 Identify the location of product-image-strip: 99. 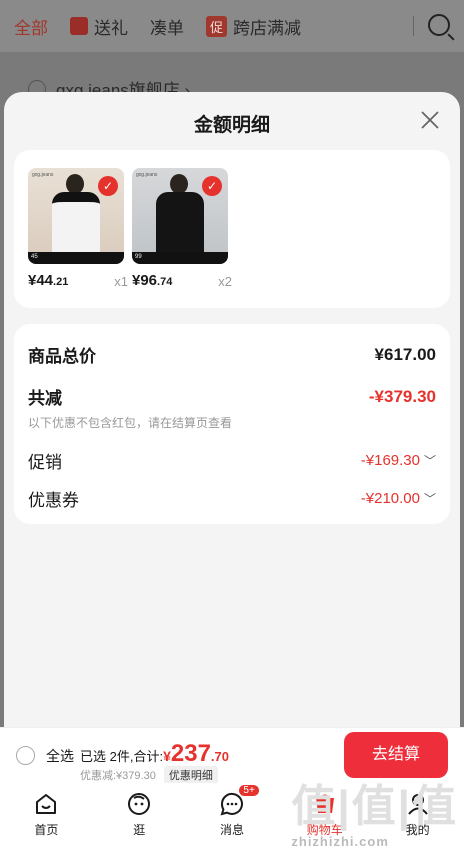
(180, 258).